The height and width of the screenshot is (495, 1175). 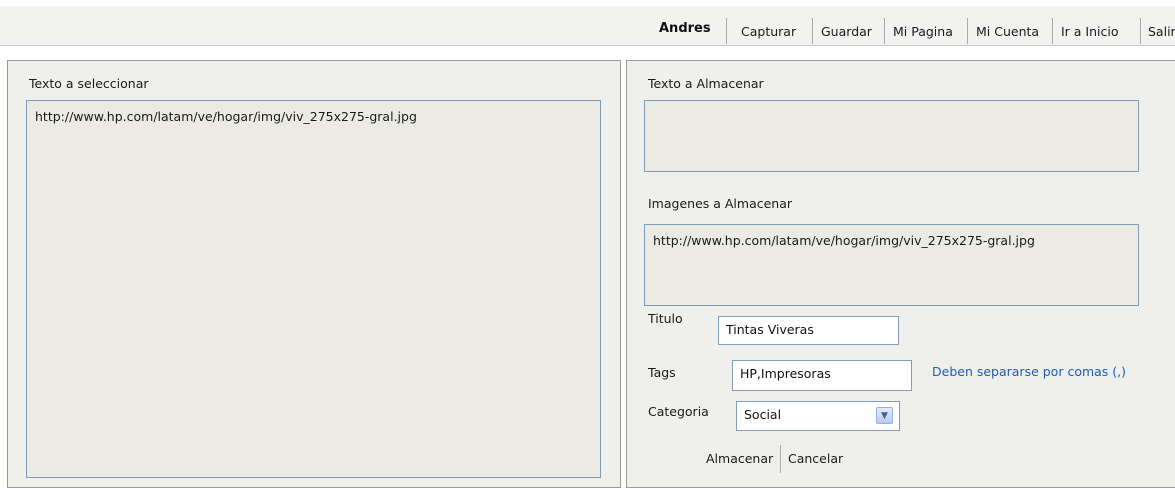 I want to click on chevron-down-icon: ▼, so click(x=884, y=415).